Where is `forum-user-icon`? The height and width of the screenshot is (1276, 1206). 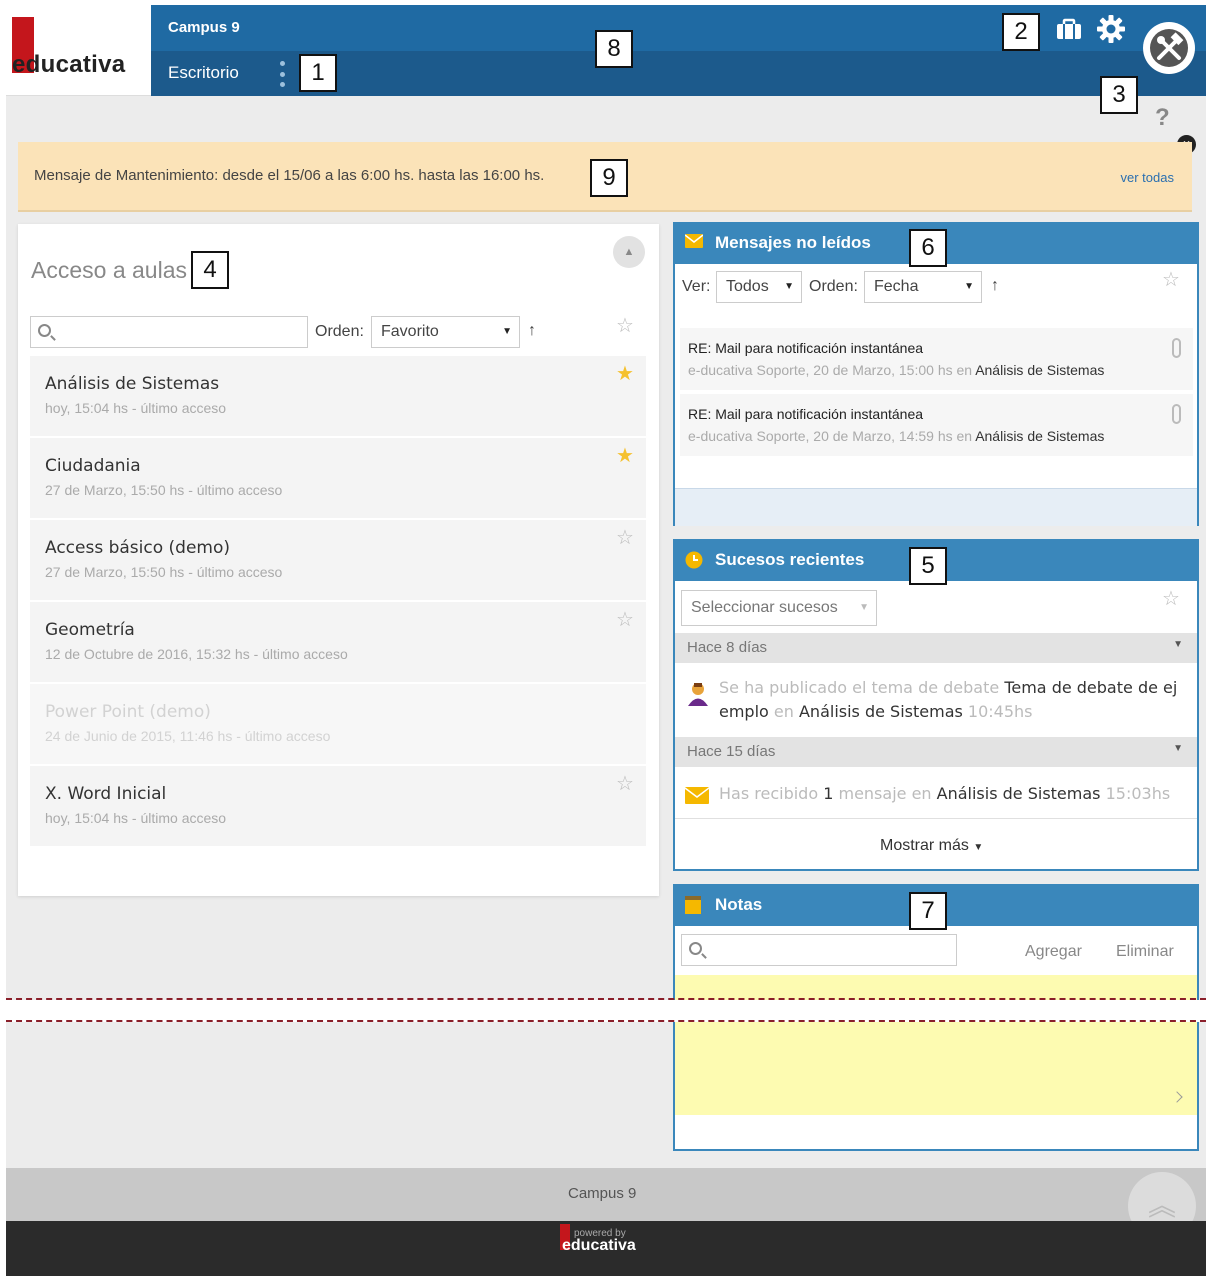 forum-user-icon is located at coordinates (698, 696).